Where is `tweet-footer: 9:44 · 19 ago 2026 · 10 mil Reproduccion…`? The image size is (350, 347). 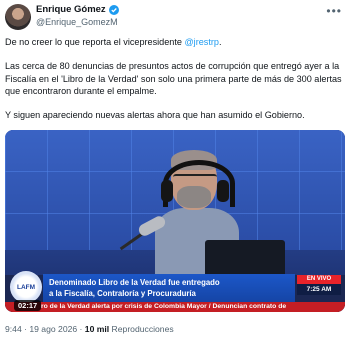 tweet-footer: 9:44 · 19 ago 2026 · 10 mil Reproduccion… is located at coordinates (89, 329).